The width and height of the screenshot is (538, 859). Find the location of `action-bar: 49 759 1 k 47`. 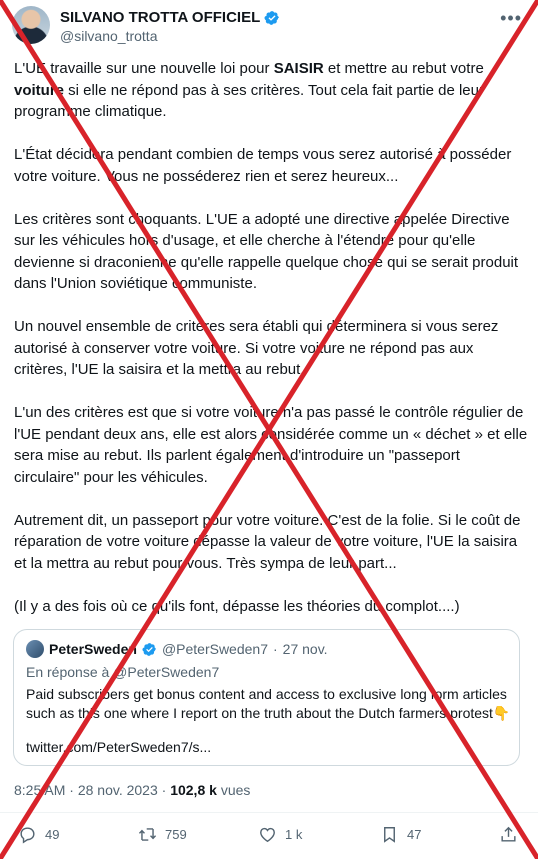

action-bar: 49 759 1 k 47 is located at coordinates (271, 836).